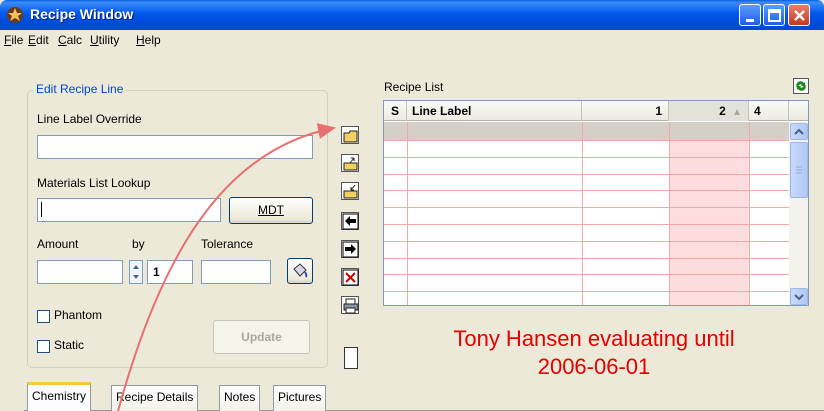 The width and height of the screenshot is (824, 411). What do you see at coordinates (750, 15) in the screenshot?
I see `minimize-button` at bounding box center [750, 15].